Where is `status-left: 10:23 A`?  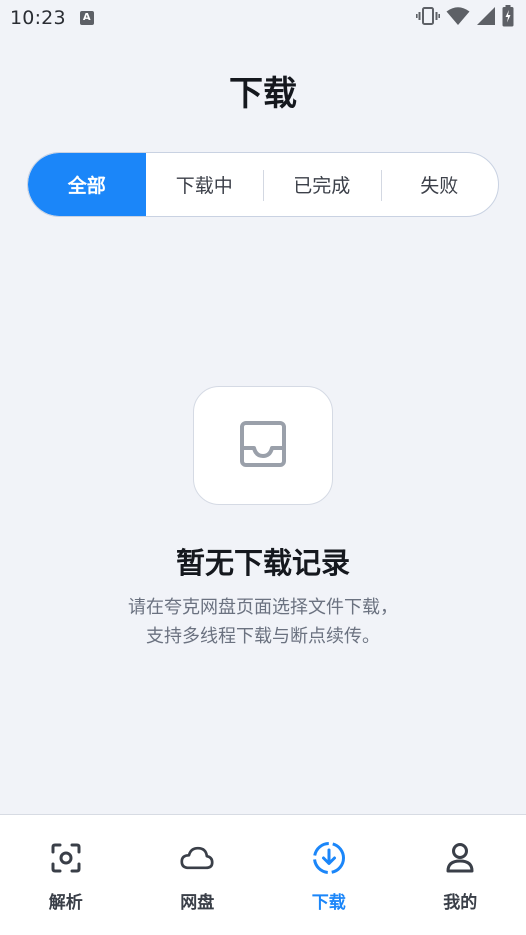 status-left: 10:23 A is located at coordinates (52, 18).